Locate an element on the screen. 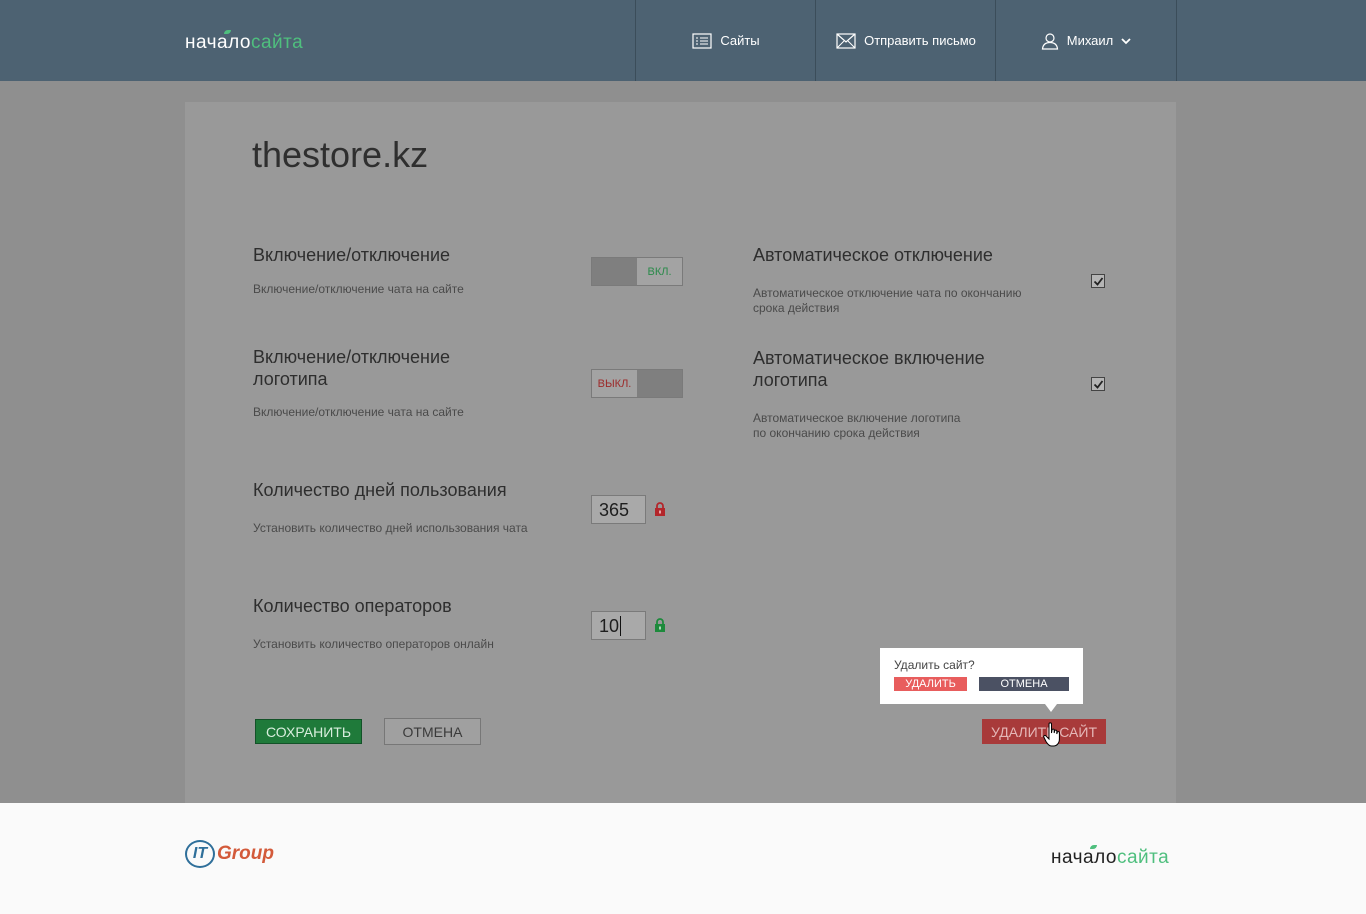 Image resolution: width=1366 pixels, height=914 pixels. save-button: СОХРАНИТЬ is located at coordinates (308, 731).